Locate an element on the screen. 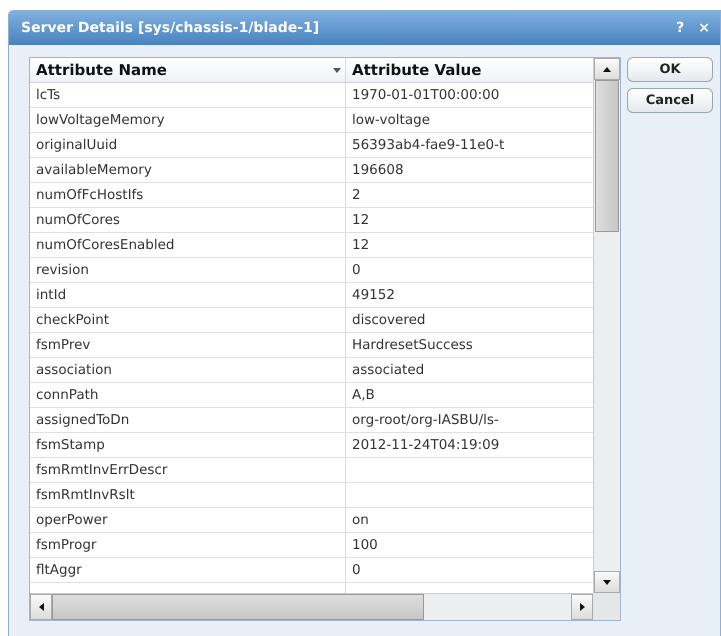 Image resolution: width=721 pixels, height=636 pixels. table-cell: intId is located at coordinates (188, 295).